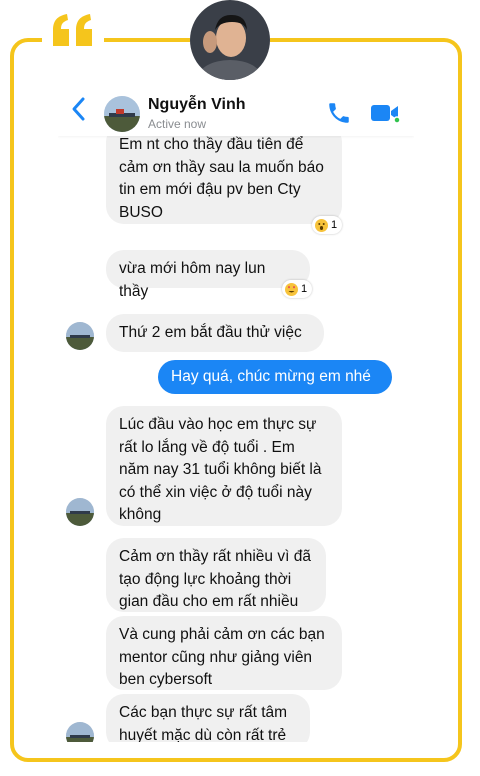 Image resolution: width=480 pixels, height=776 pixels. I want to click on featured-person-photo, so click(230, 40).